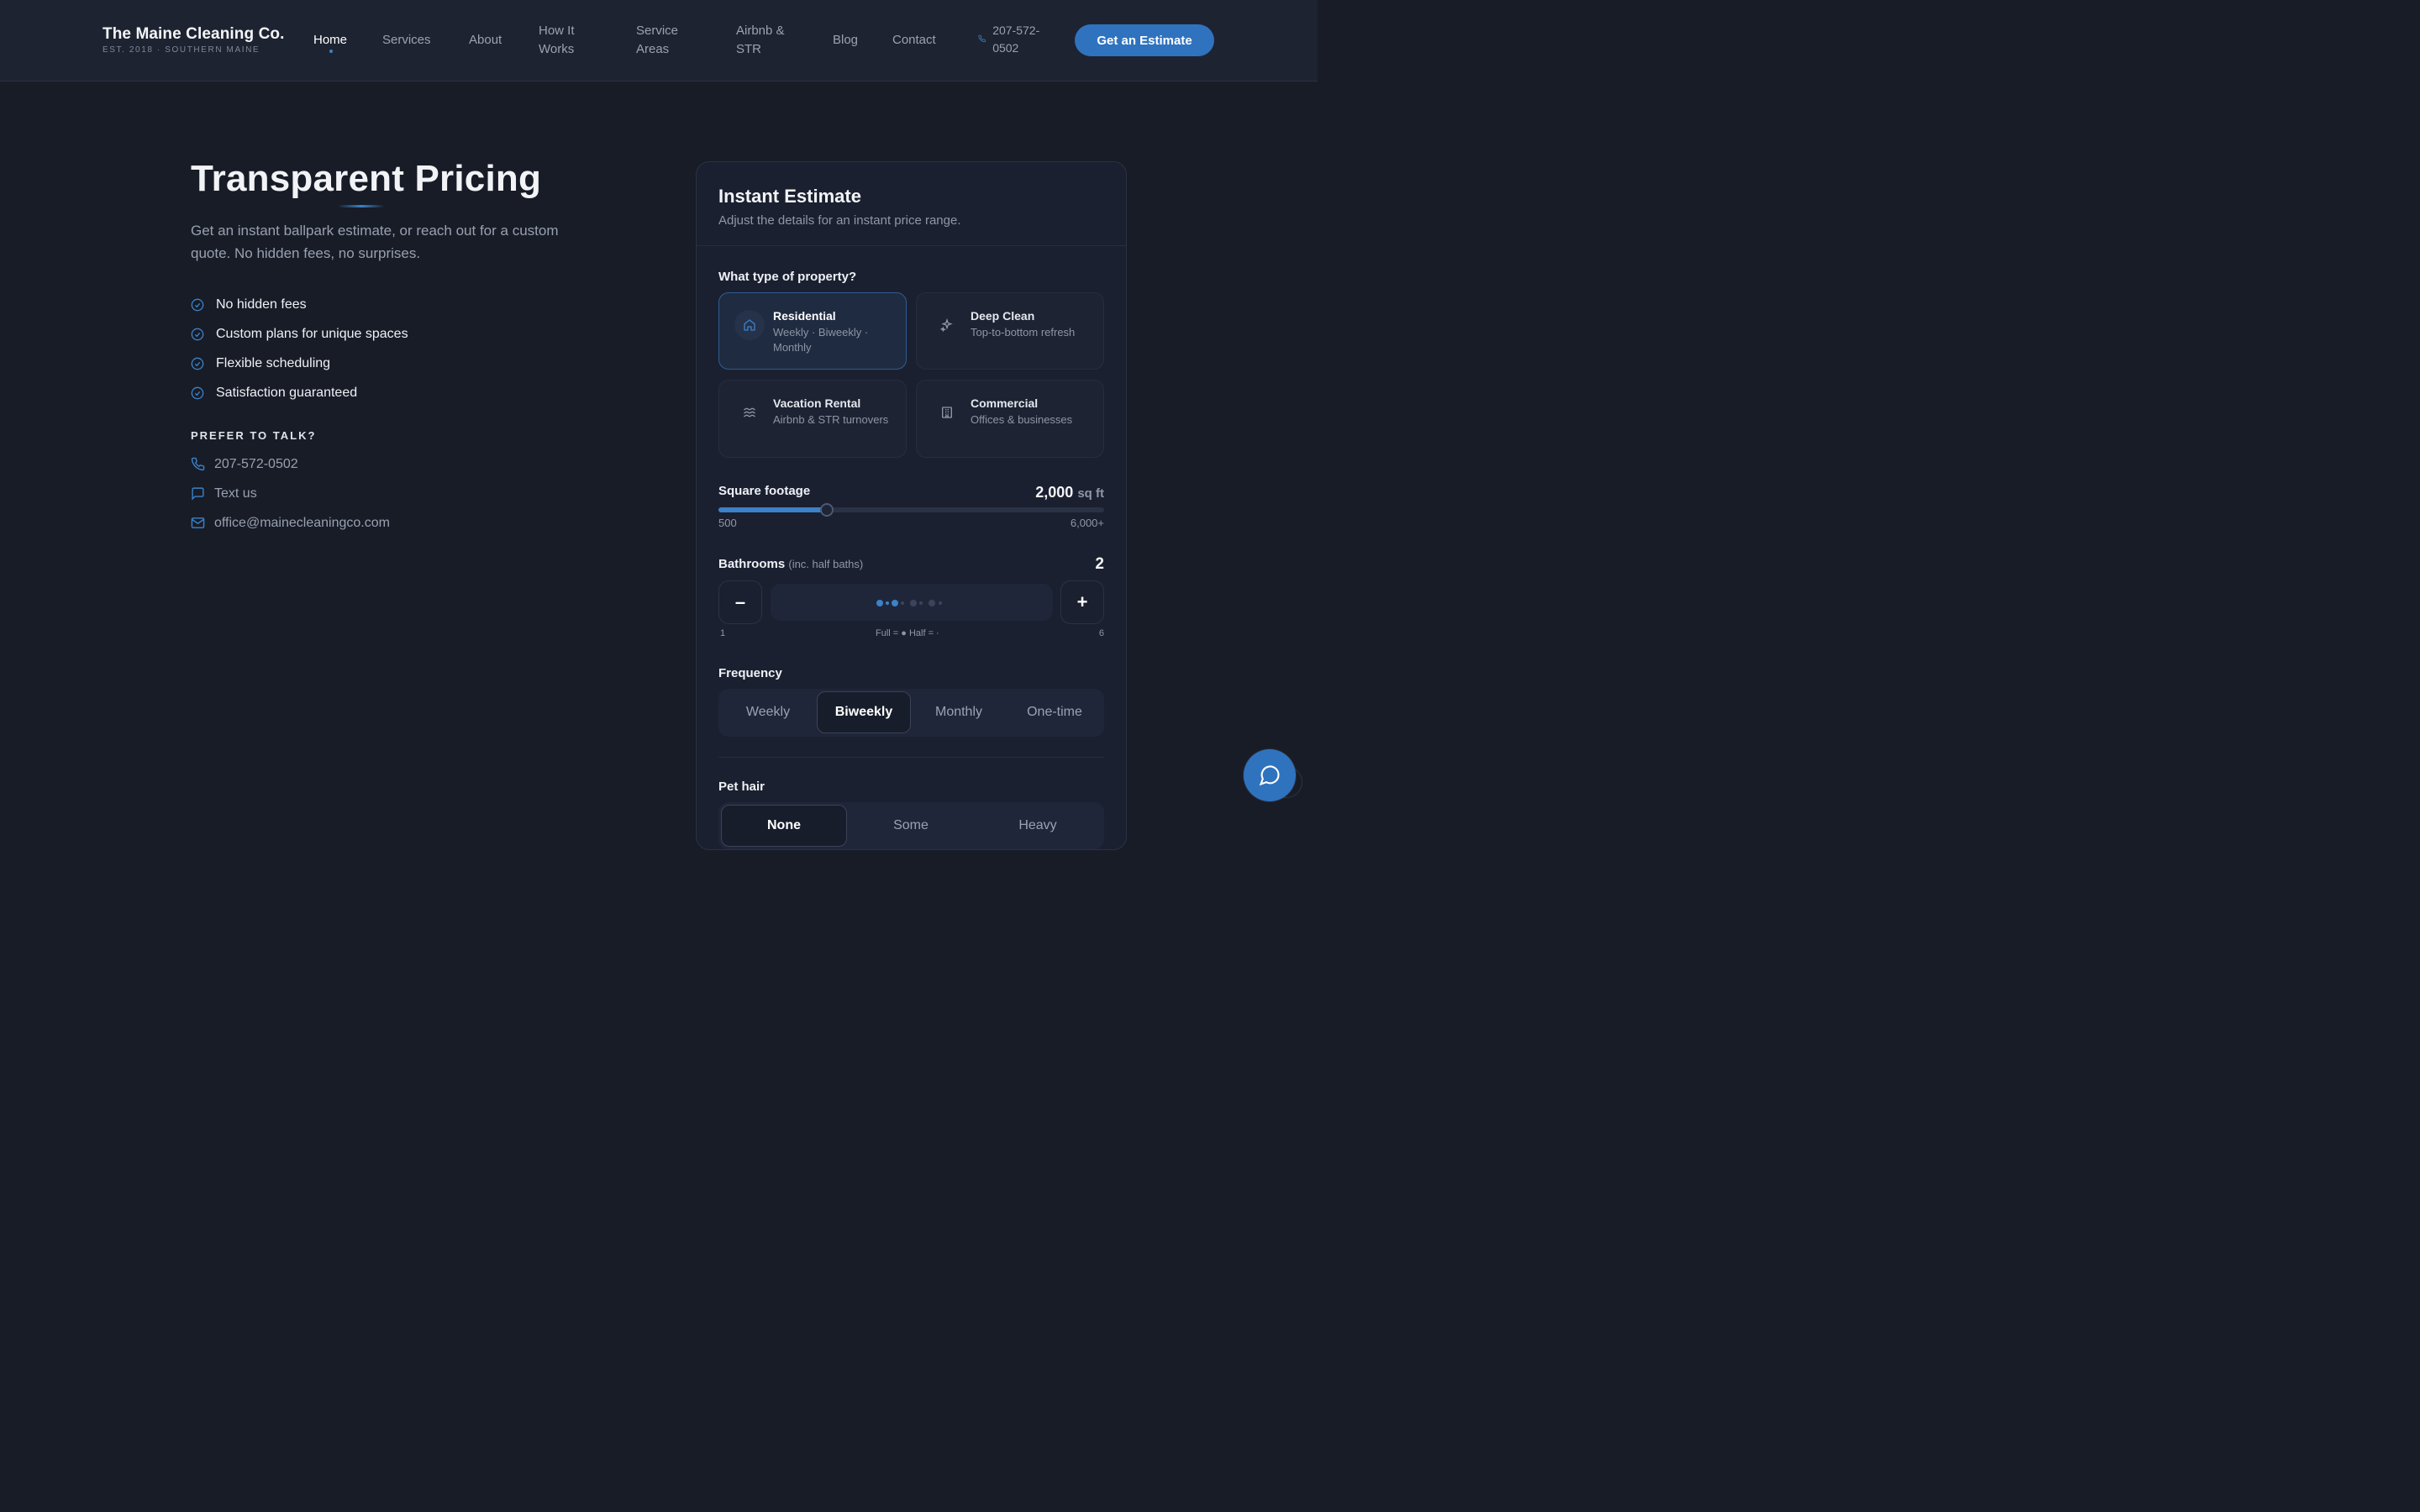 This screenshot has width=2420, height=1512. I want to click on bathrooms-legend: Full = ● Half = ·, so click(907, 633).